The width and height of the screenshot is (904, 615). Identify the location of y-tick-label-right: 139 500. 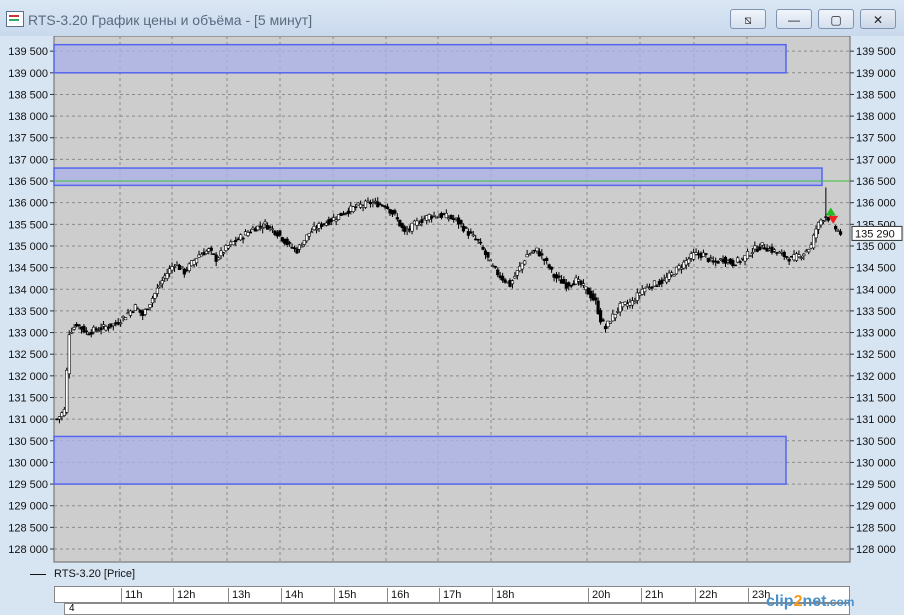
(876, 52).